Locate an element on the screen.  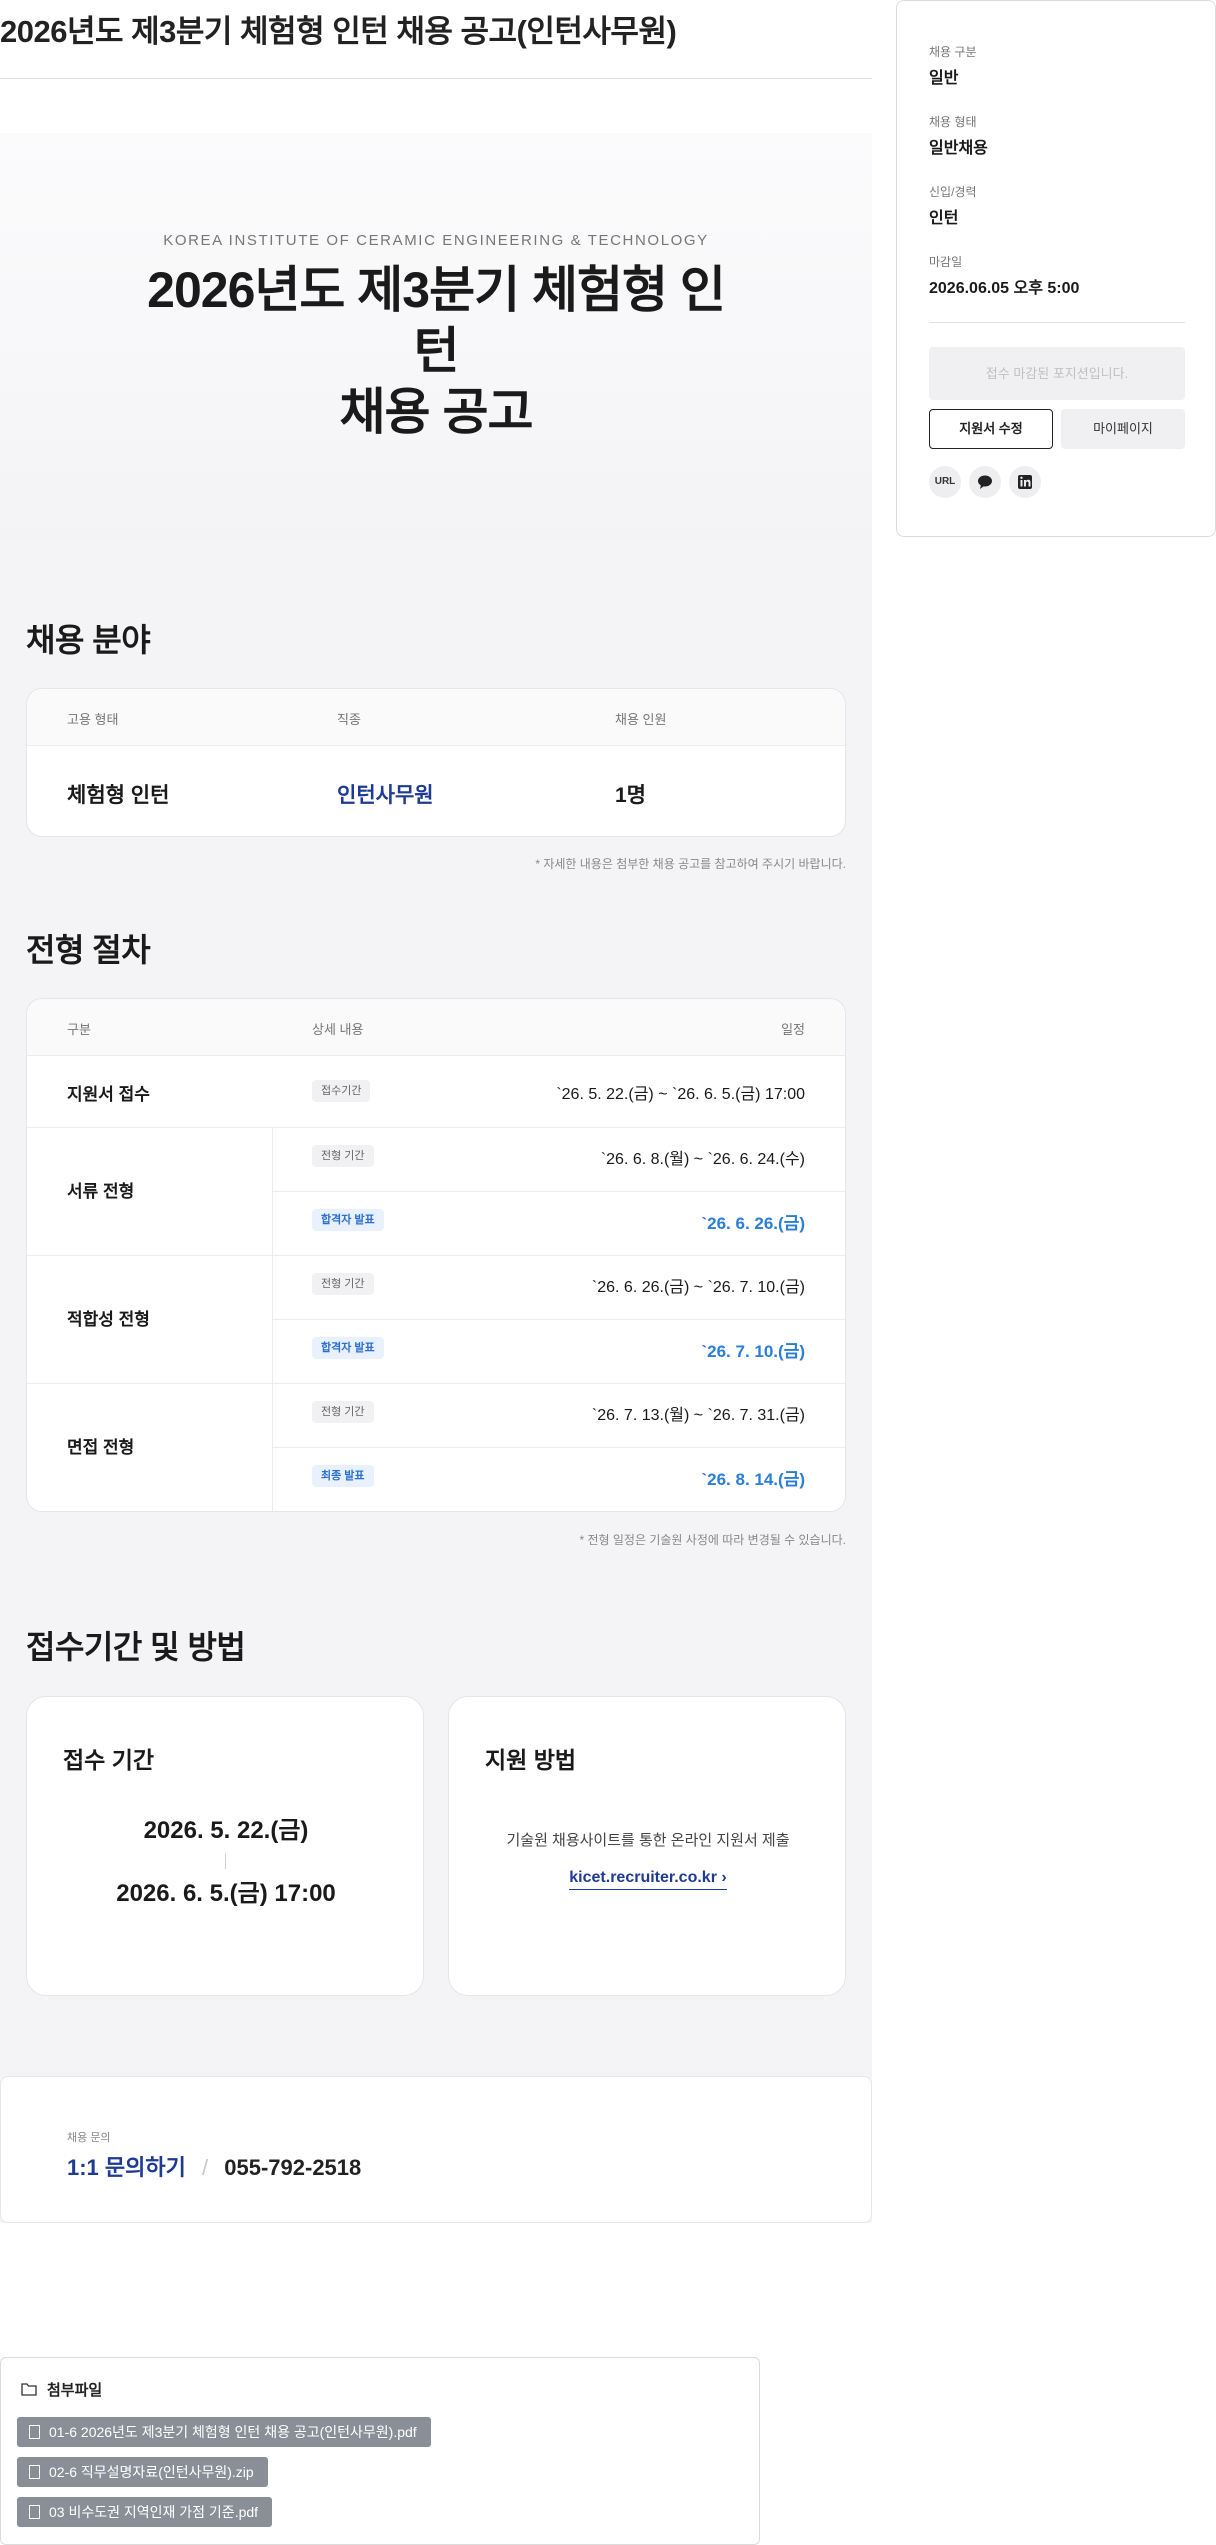
attachment-file: 01-6 2026년도 제3분기 체험형 인턴 채용 공고(인턴사무원).pdf is located at coordinates (224, 2432).